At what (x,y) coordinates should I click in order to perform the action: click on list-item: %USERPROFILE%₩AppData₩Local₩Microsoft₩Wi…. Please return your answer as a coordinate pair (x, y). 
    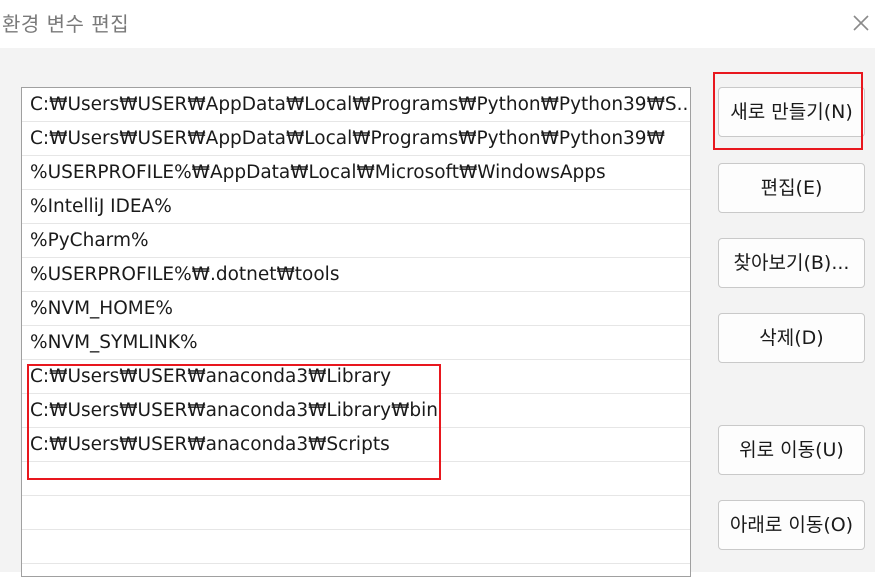
    Looking at the image, I should click on (356, 173).